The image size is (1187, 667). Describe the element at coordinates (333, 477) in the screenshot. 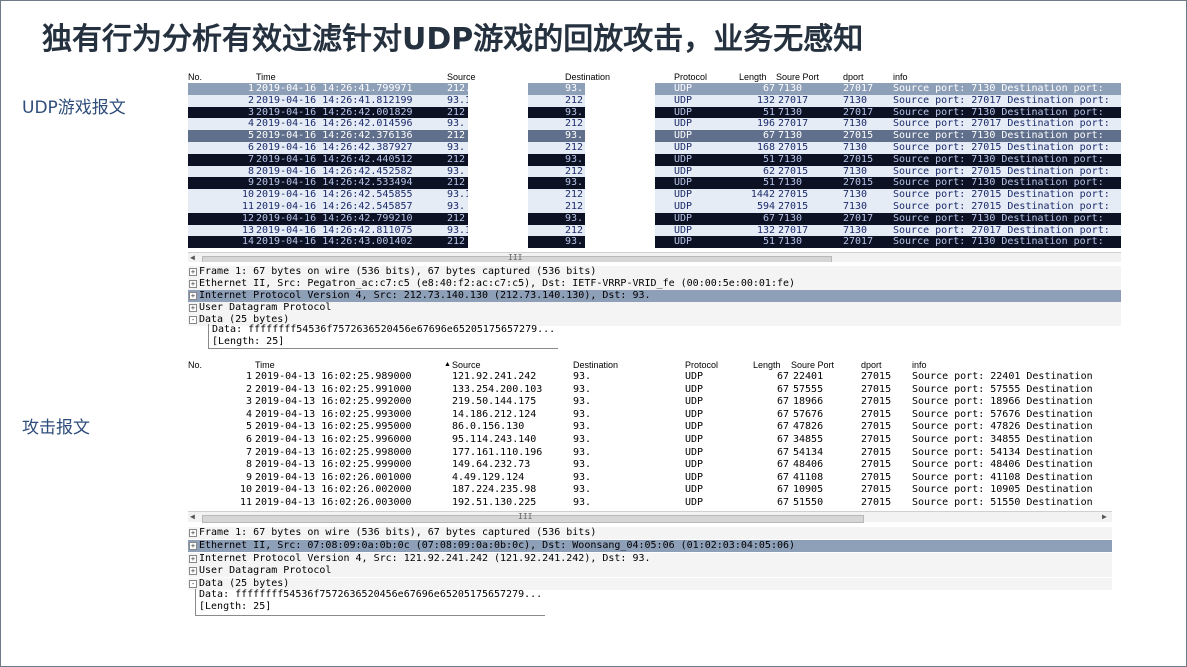

I see `packet-time: 2019-04-13 16:02:26.001000` at that location.